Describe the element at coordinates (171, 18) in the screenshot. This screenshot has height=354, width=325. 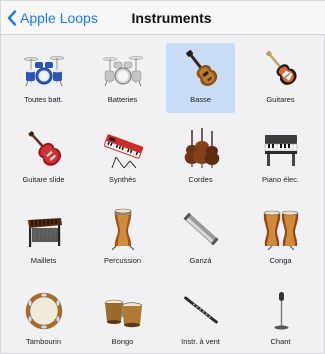
I see `page-title: Instruments` at that location.